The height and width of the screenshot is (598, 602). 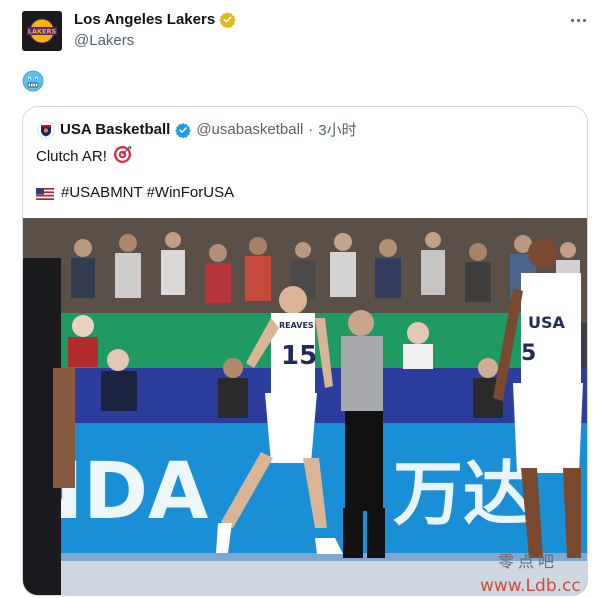 What do you see at coordinates (122, 156) in the screenshot?
I see `direct-hit-target-icon` at bounding box center [122, 156].